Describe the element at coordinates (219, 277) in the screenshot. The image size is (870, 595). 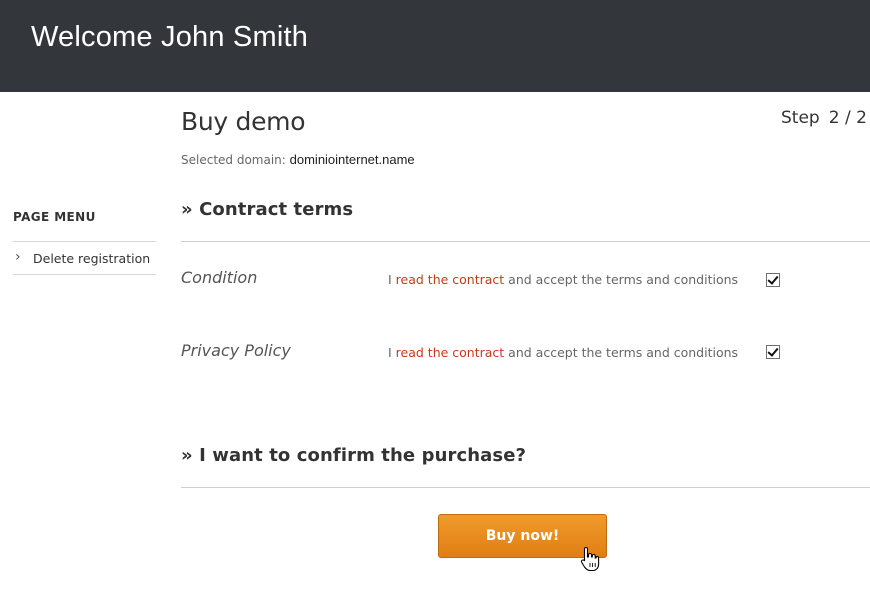
I see `row-label-condition: Condition` at that location.